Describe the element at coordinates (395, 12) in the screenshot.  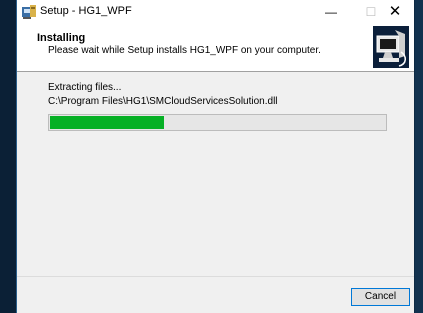
I see `close-button: ✕` at that location.